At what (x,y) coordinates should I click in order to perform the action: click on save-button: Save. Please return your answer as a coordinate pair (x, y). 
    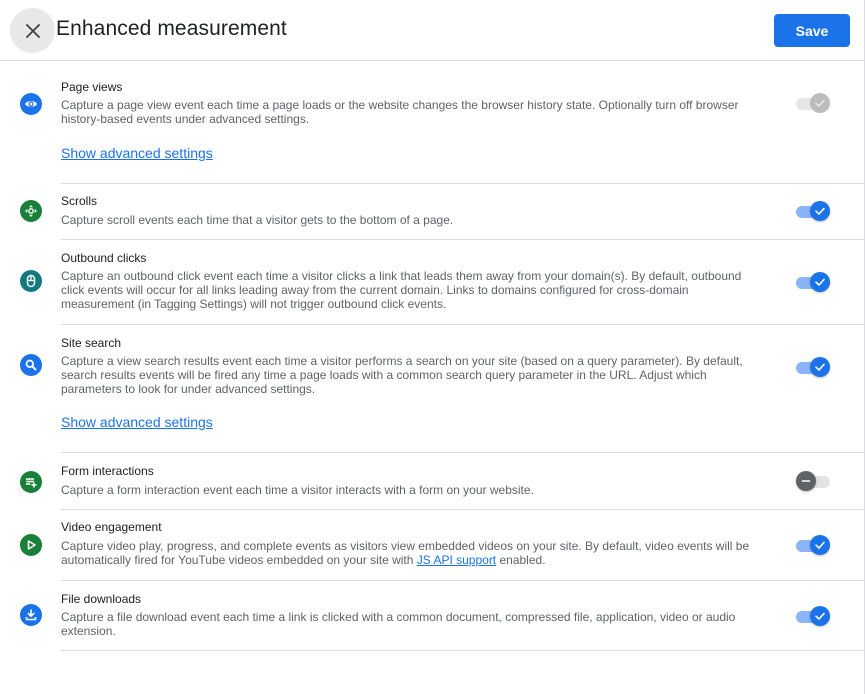
    Looking at the image, I should click on (812, 30).